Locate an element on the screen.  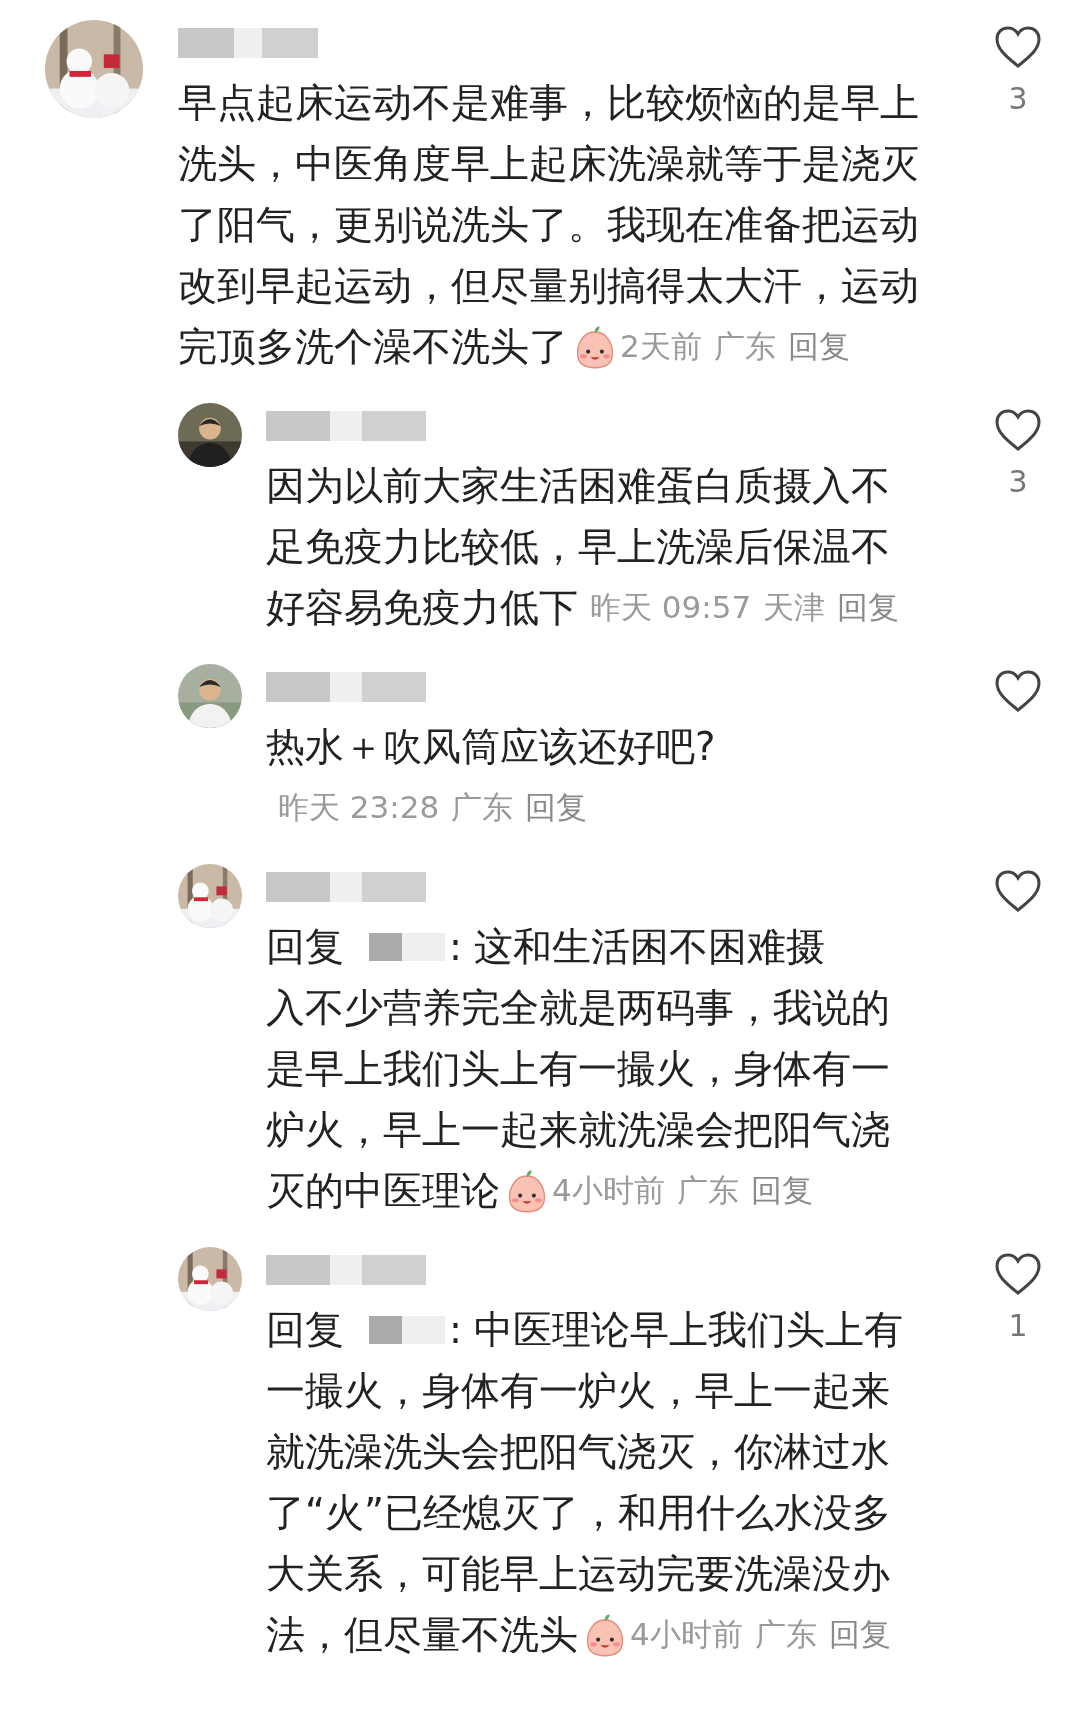
comment-line: 大关系，可能早上运动完要洗澡没办 is located at coordinates (578, 1574).